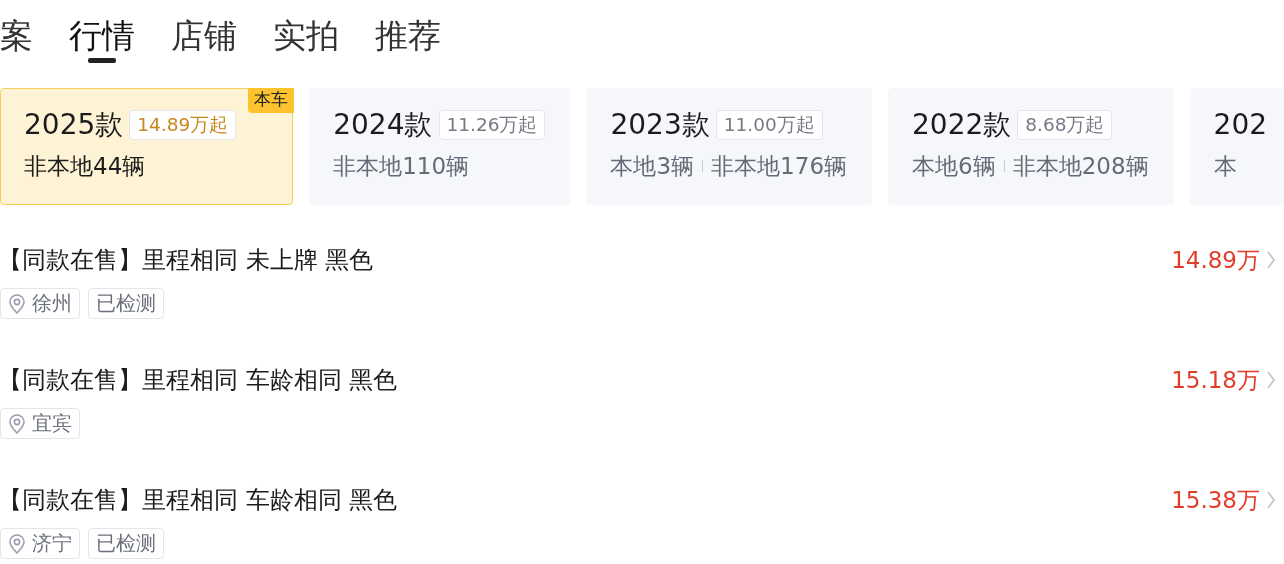 Image resolution: width=1284 pixels, height=564 pixels. I want to click on model-year-card: 2023款 11.00万起 本地3辆 非本地176辆, so click(729, 146).